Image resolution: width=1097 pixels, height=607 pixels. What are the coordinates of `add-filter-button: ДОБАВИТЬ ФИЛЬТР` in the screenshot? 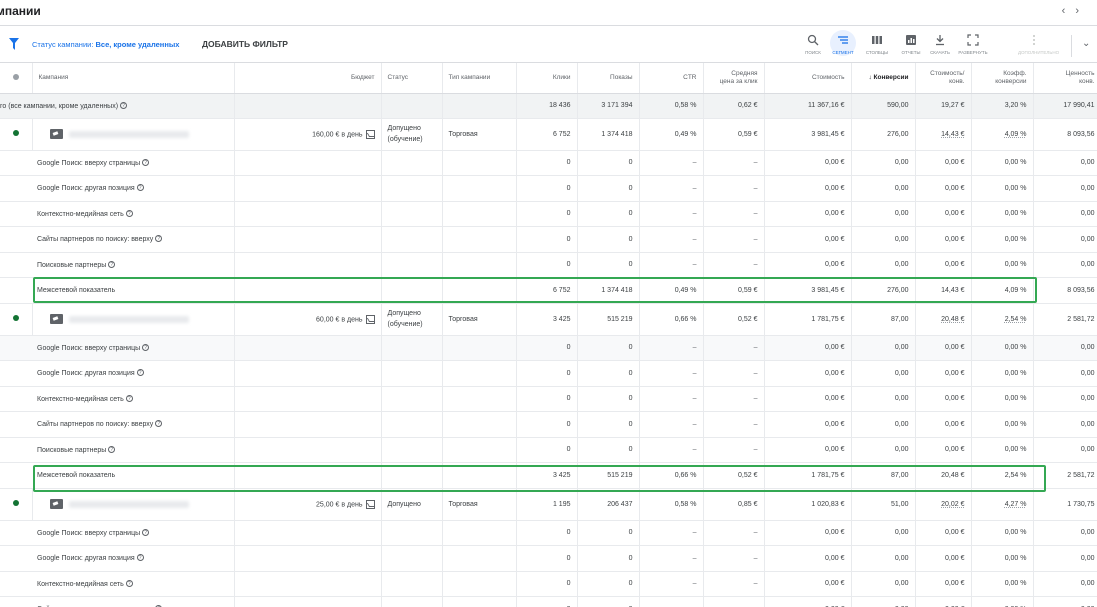 It's located at (245, 44).